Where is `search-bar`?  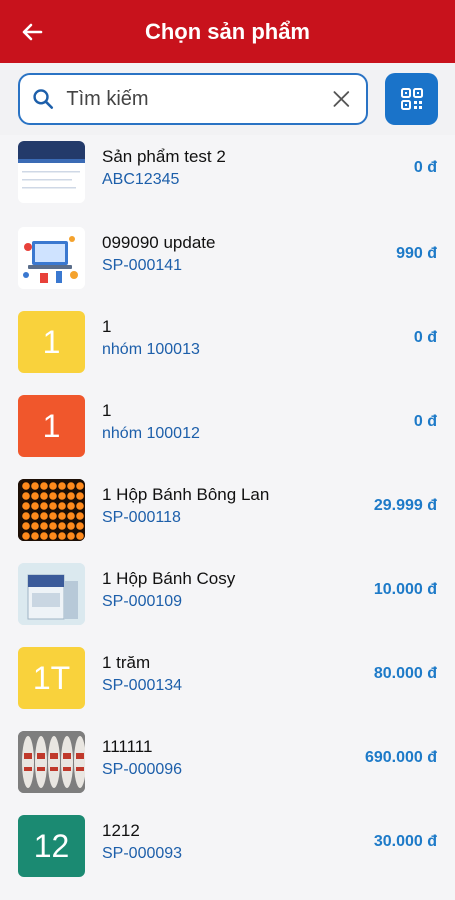 search-bar is located at coordinates (227, 99).